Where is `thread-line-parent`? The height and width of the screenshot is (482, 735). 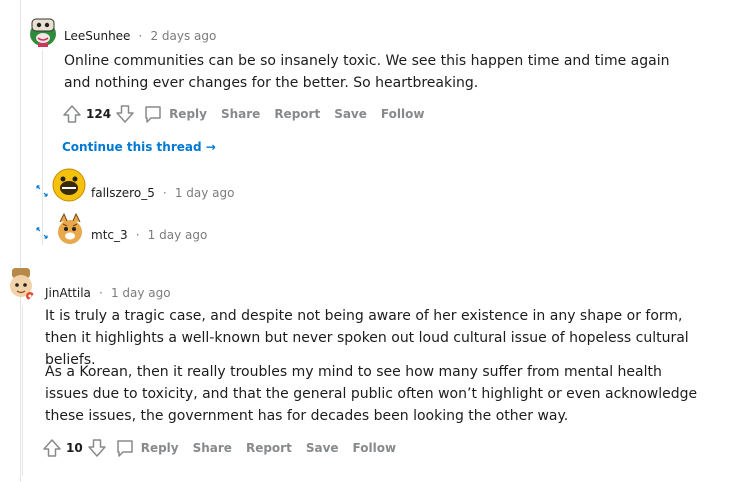
thread-line-parent is located at coordinates (20, 241).